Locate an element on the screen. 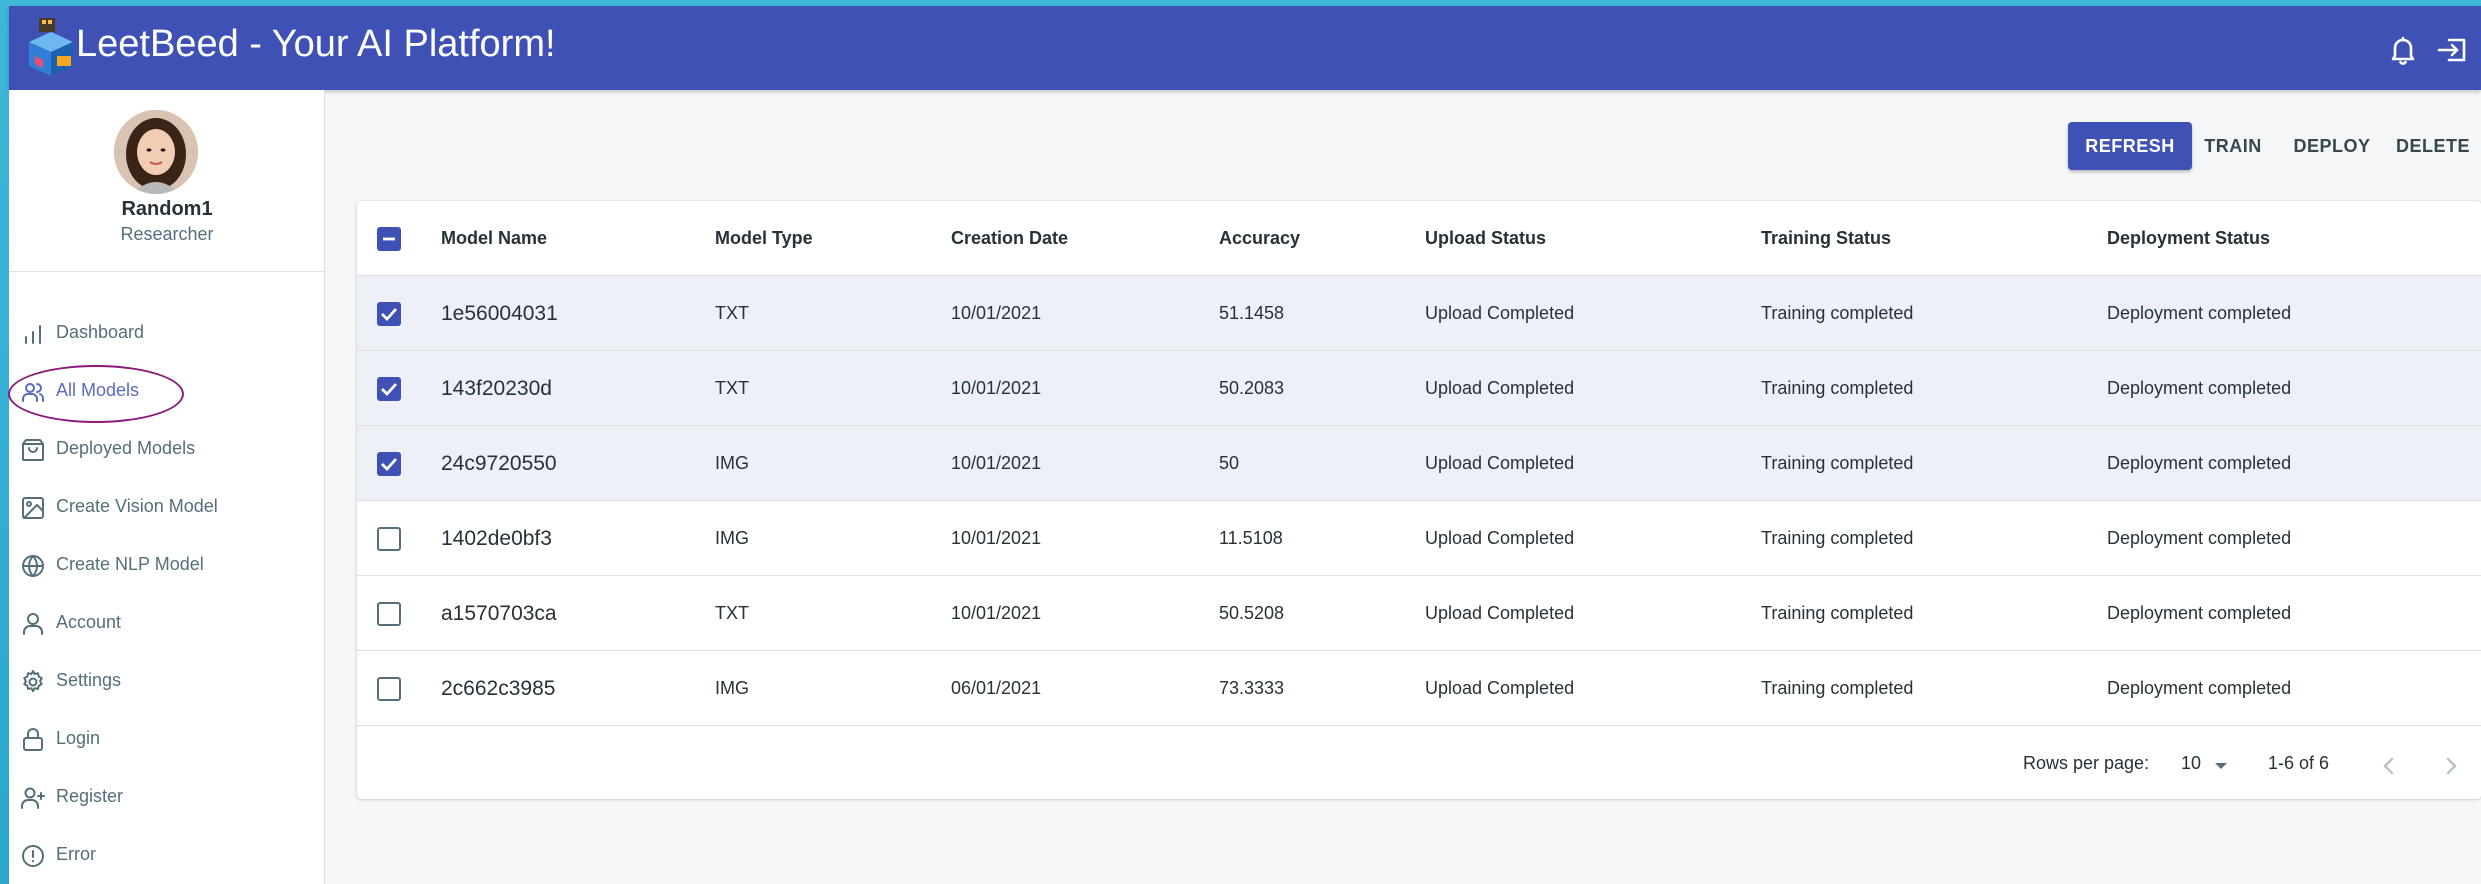 This screenshot has height=884, width=2481. logout-icon is located at coordinates (2453, 50).